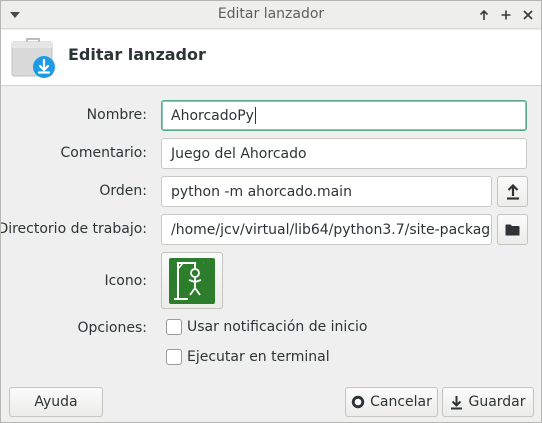  Describe the element at coordinates (497, 402) in the screenshot. I see `save-button-label: Guardar` at that location.